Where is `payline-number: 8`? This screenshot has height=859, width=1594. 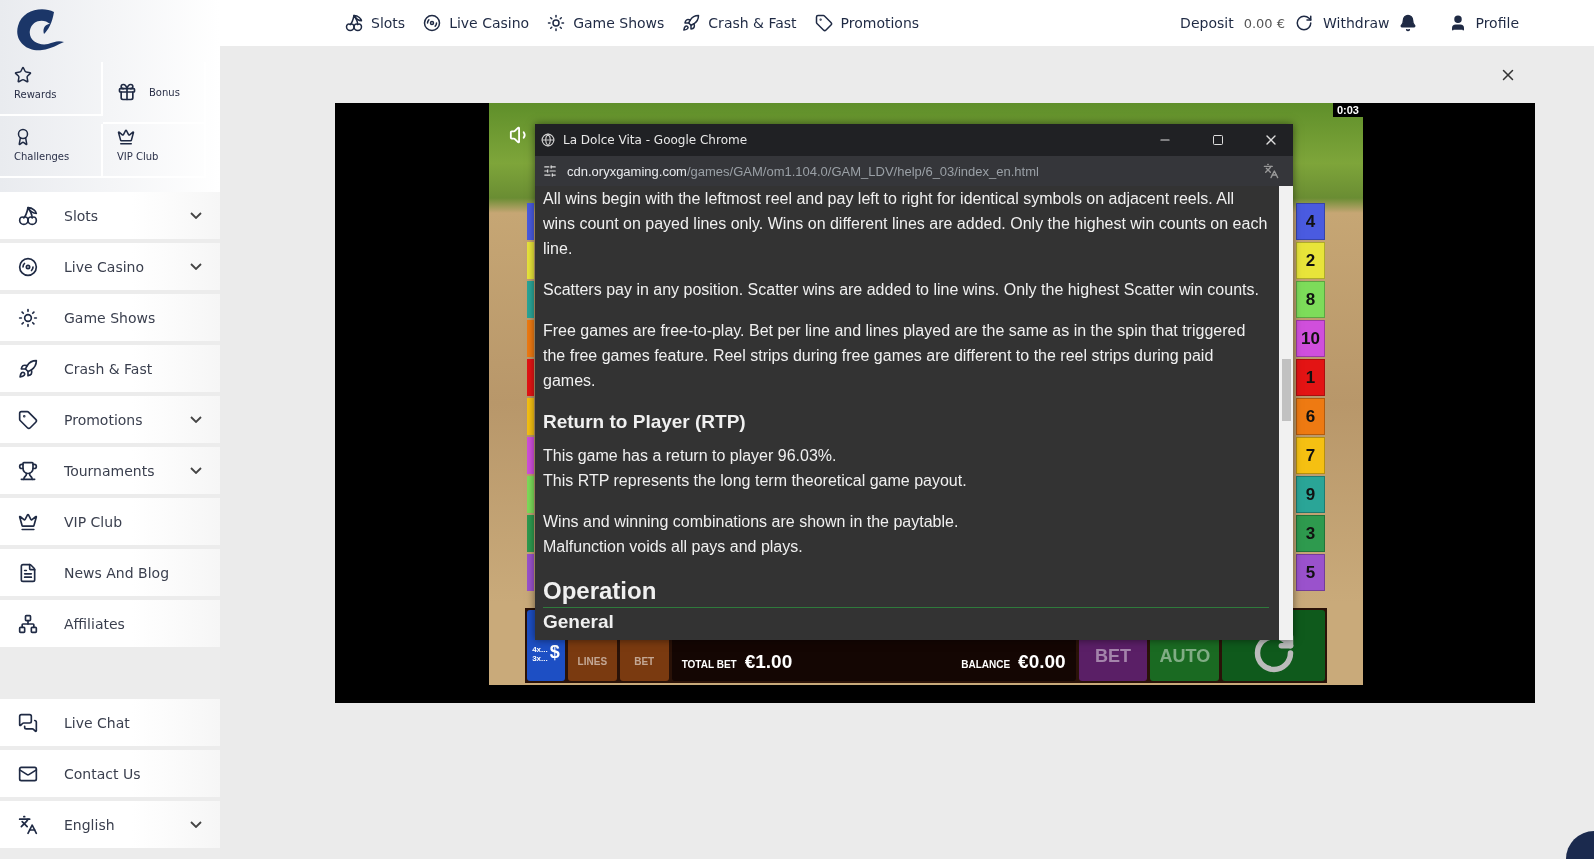 payline-number: 8 is located at coordinates (1310, 299).